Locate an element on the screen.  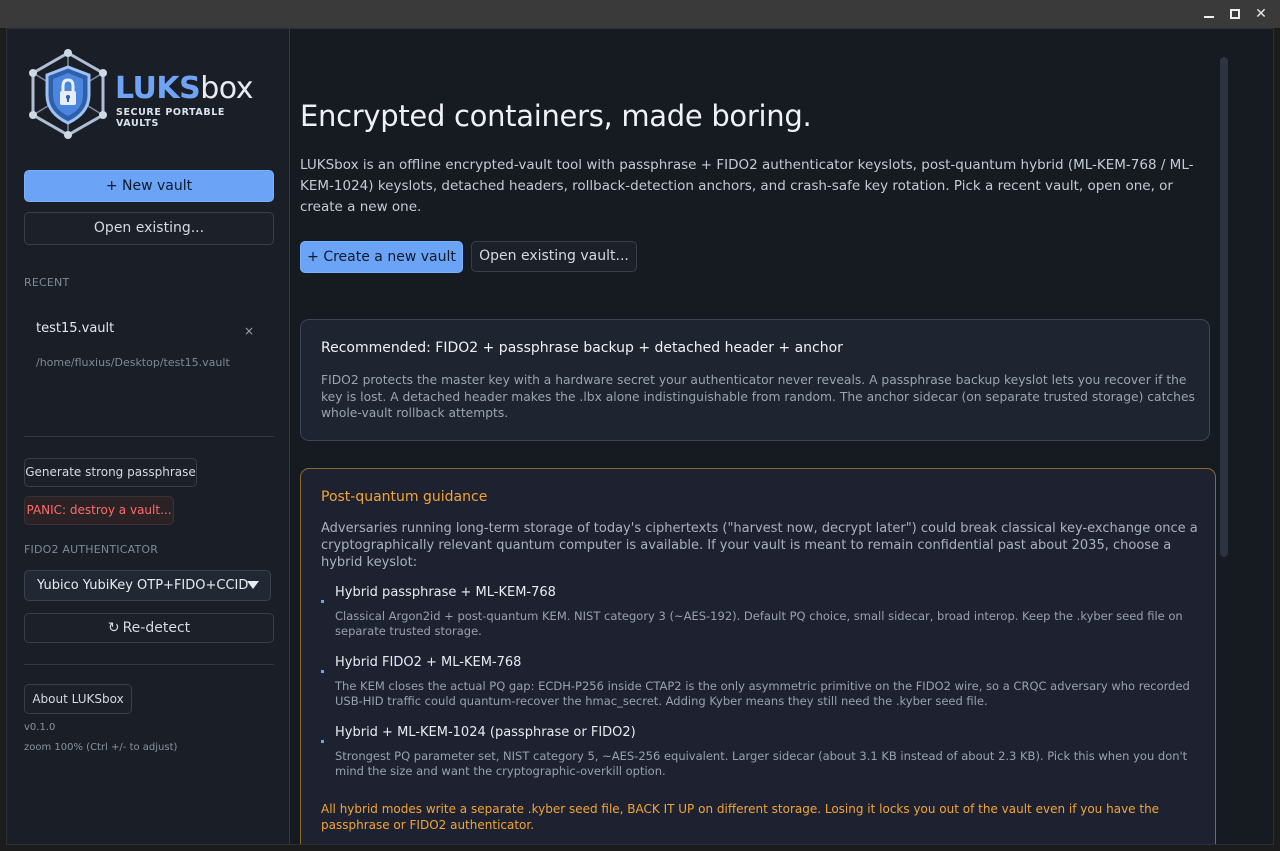
new-vault-button: + New vault is located at coordinates (149, 186).